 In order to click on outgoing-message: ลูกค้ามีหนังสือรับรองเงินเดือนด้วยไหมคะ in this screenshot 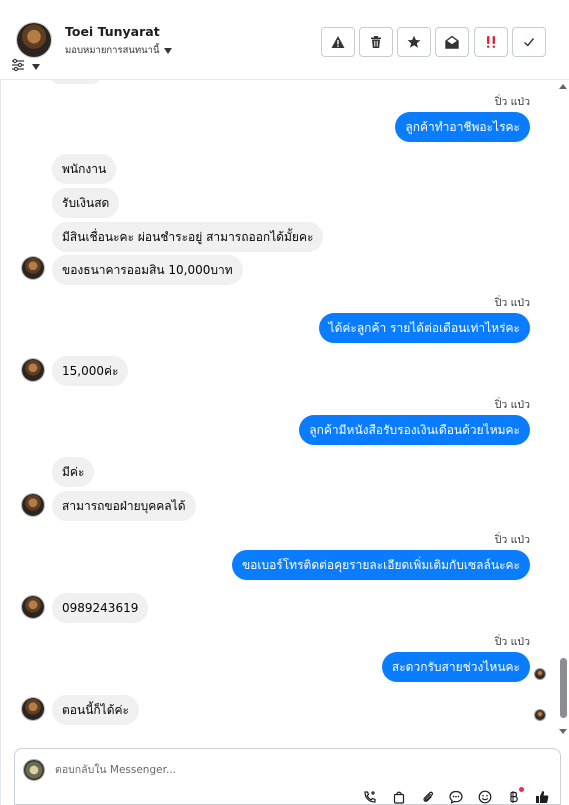, I will do `click(414, 430)`.